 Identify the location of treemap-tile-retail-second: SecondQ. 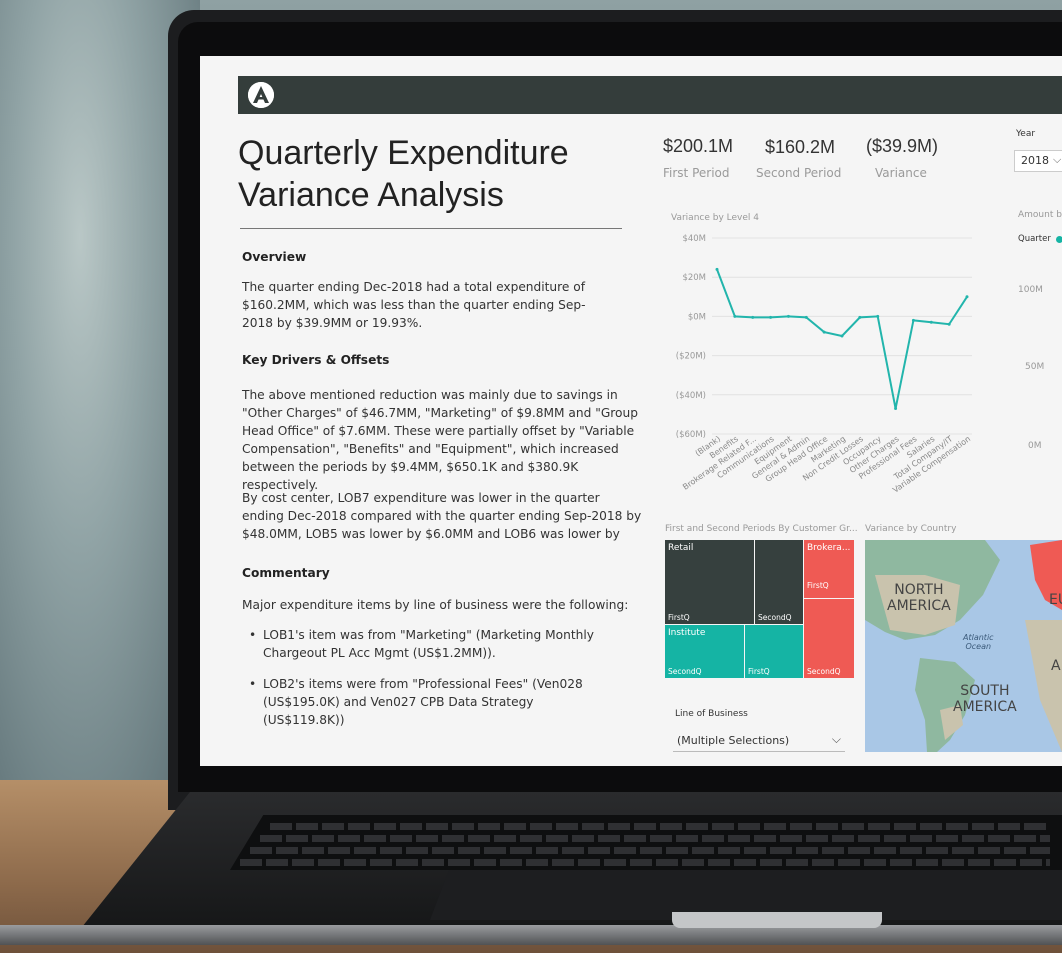
(779, 582).